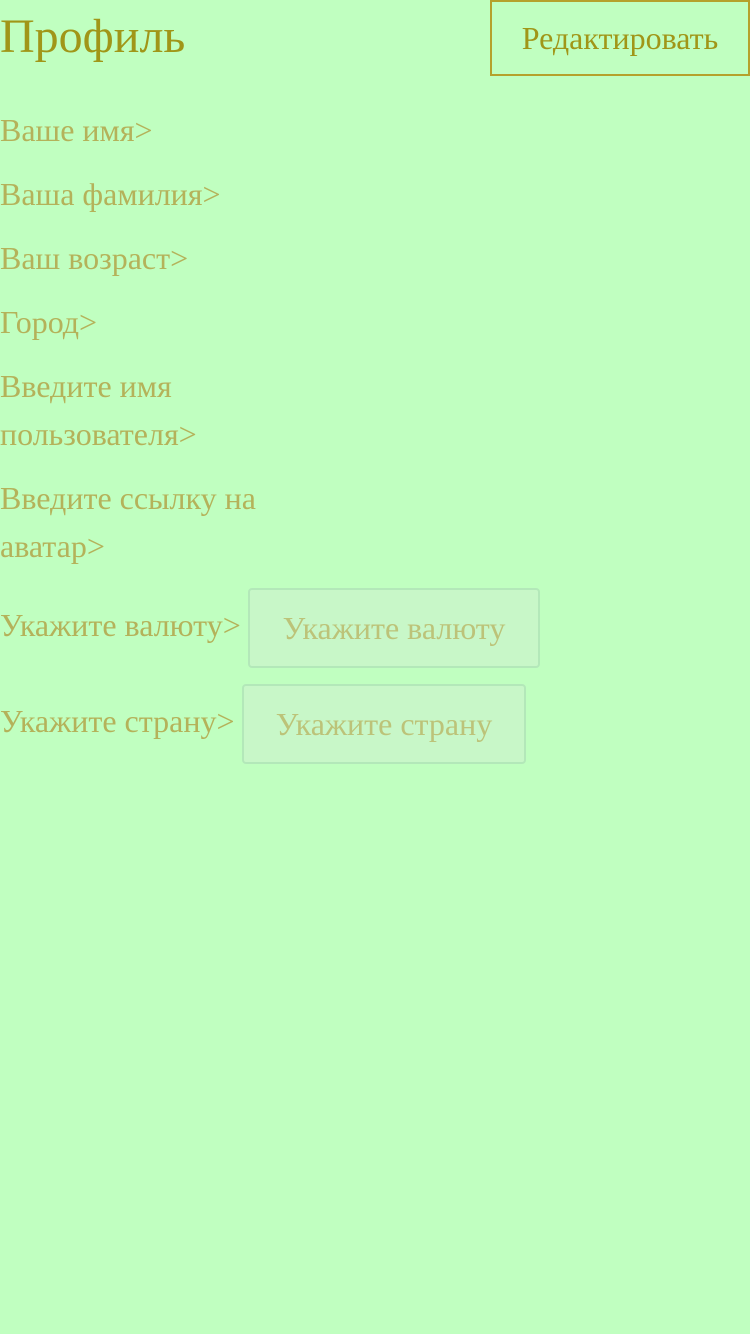 This screenshot has height=1334, width=750. What do you see at coordinates (132, 522) in the screenshot?
I see `avatar-link-field: Введите ссылку на аватар>` at bounding box center [132, 522].